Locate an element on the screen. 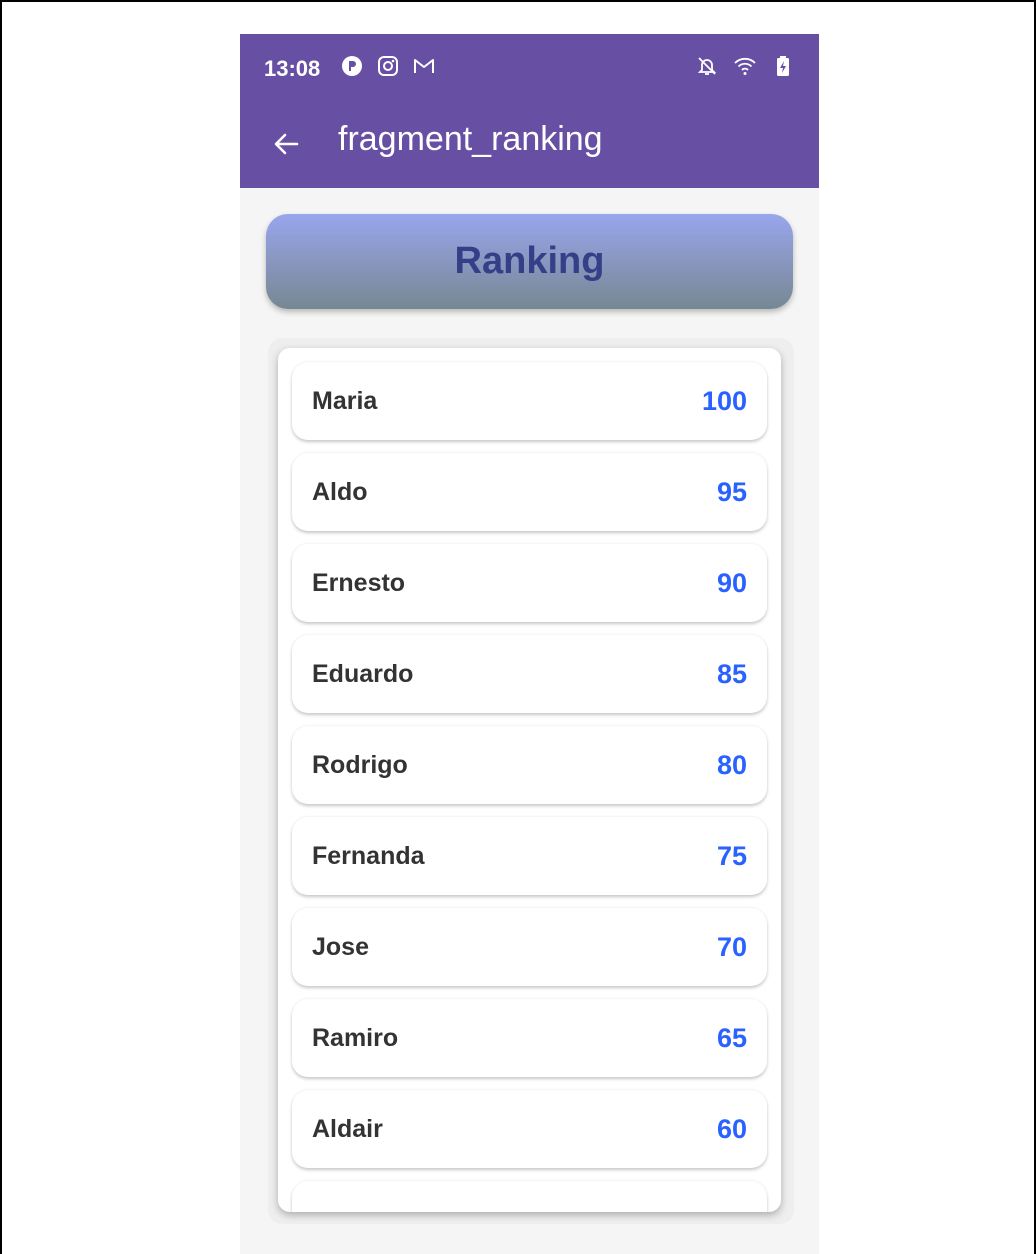 Image resolution: width=1036 pixels, height=1254 pixels. back-button is located at coordinates (286, 144).